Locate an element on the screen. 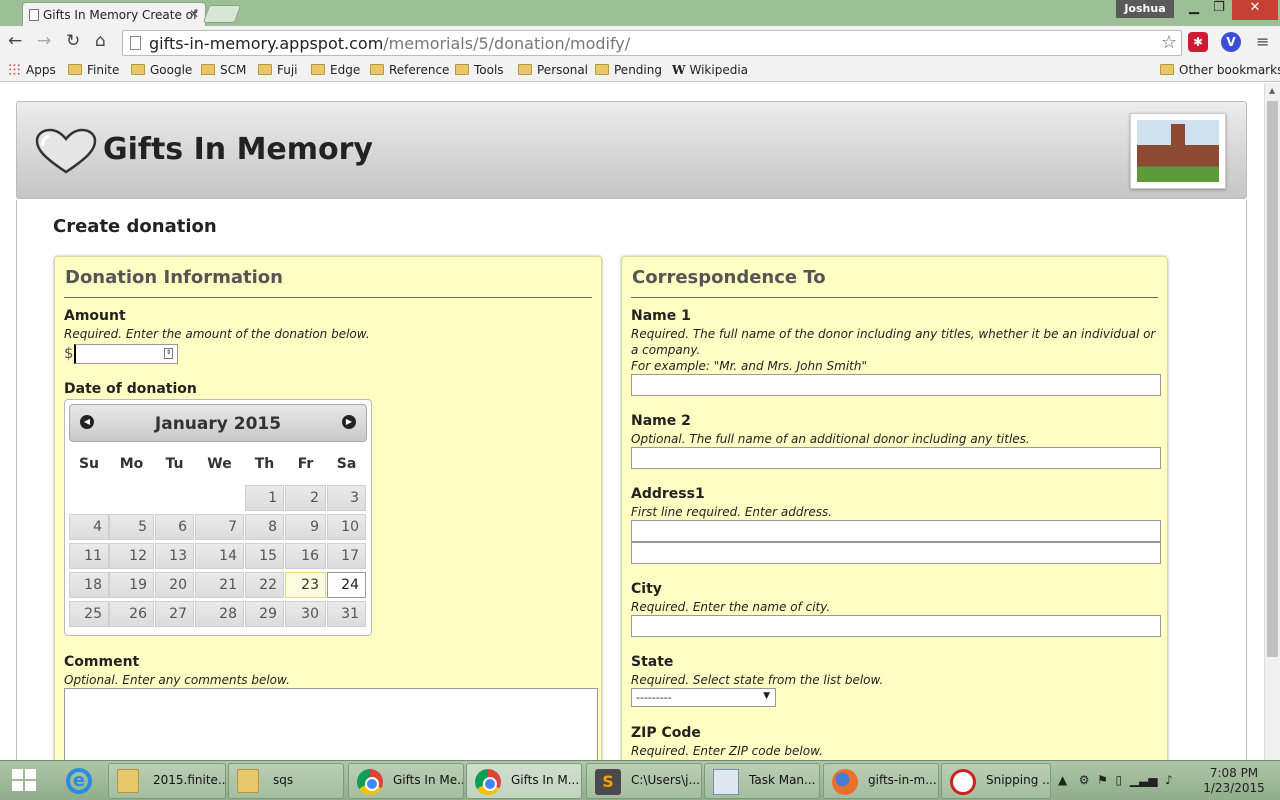 The image size is (1280, 800). spinner-icon: ⇕ is located at coordinates (168, 353).